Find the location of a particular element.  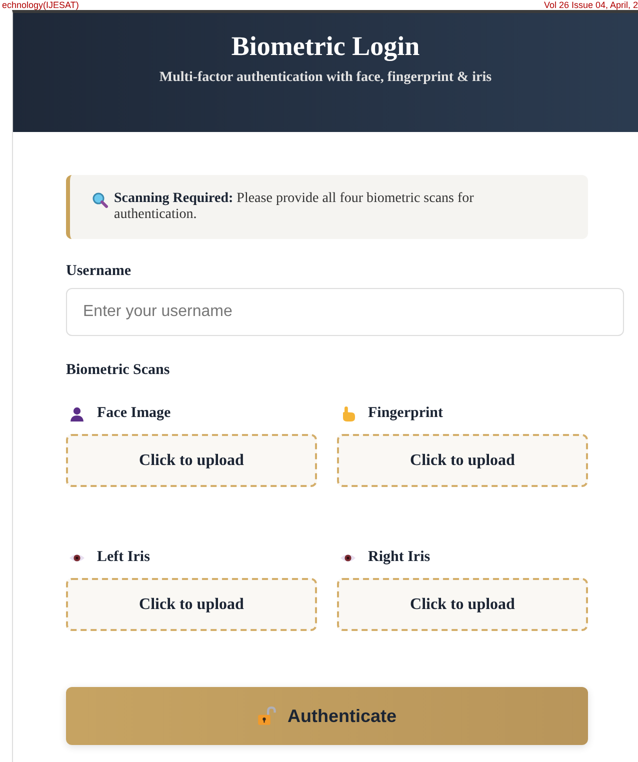

unlock-icon is located at coordinates (267, 716).